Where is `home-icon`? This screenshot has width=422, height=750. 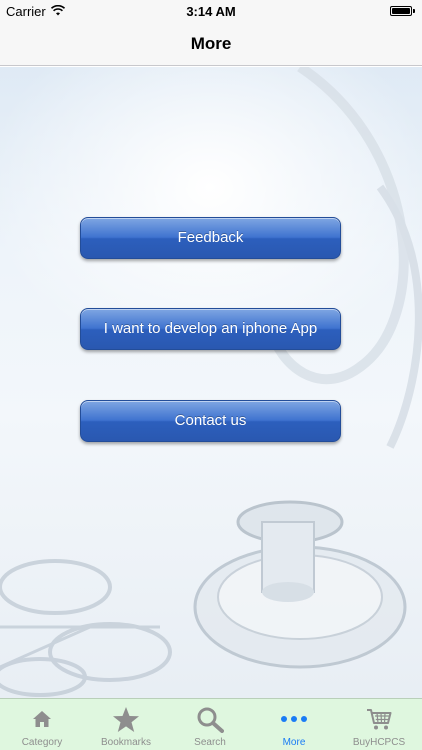
home-icon is located at coordinates (42, 719).